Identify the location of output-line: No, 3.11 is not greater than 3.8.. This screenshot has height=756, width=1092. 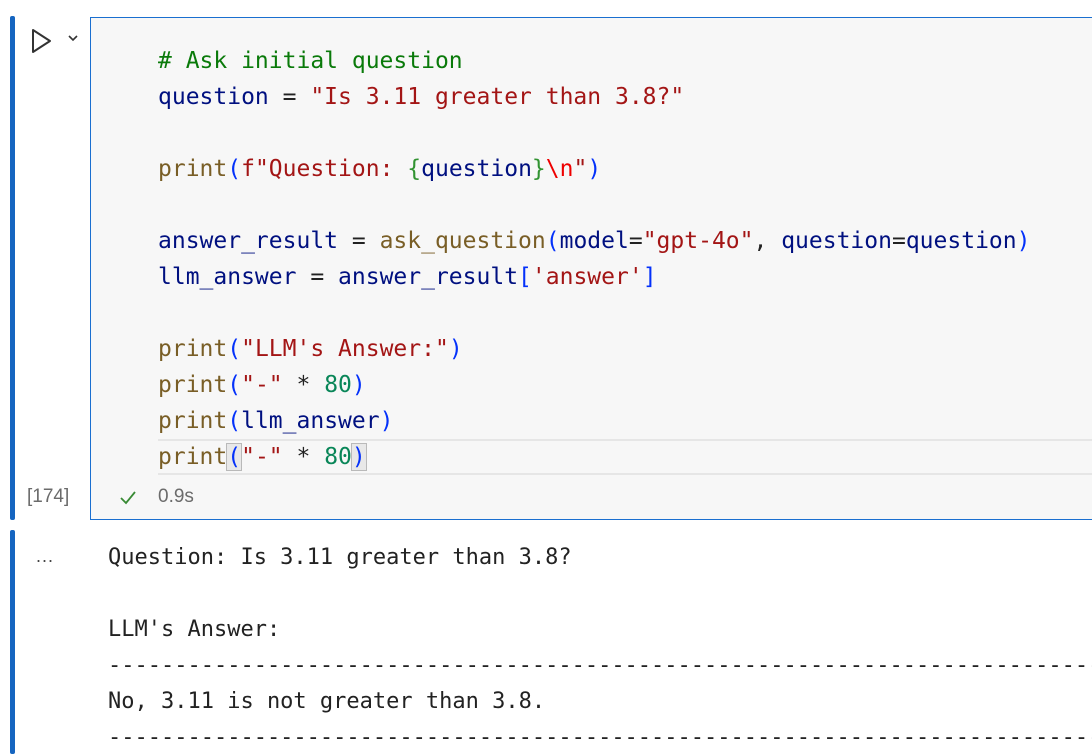
(327, 701).